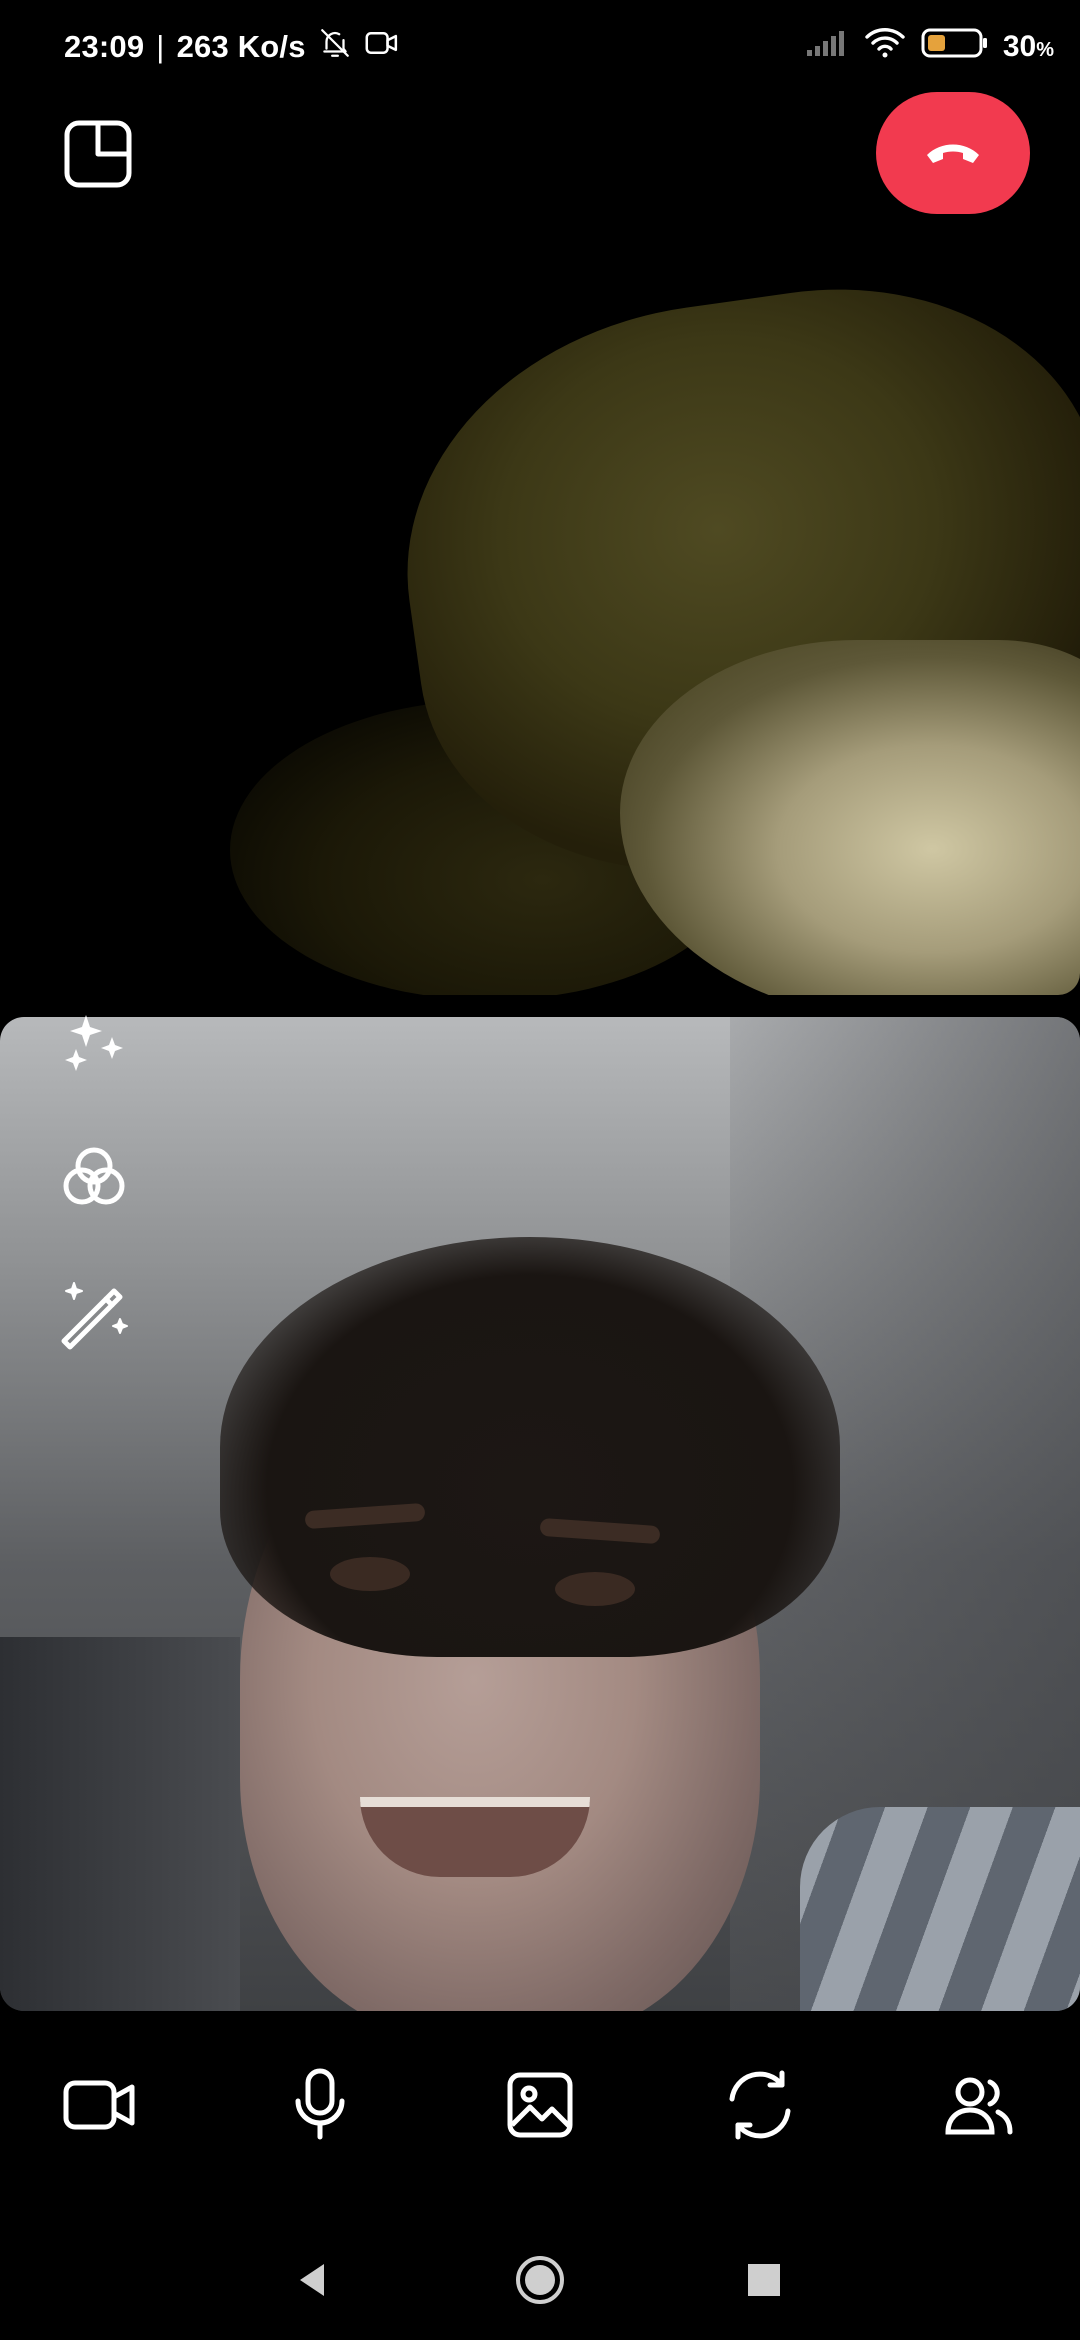 This screenshot has width=1080, height=2340. Describe the element at coordinates (540, 2105) in the screenshot. I see `gallery-icon` at that location.